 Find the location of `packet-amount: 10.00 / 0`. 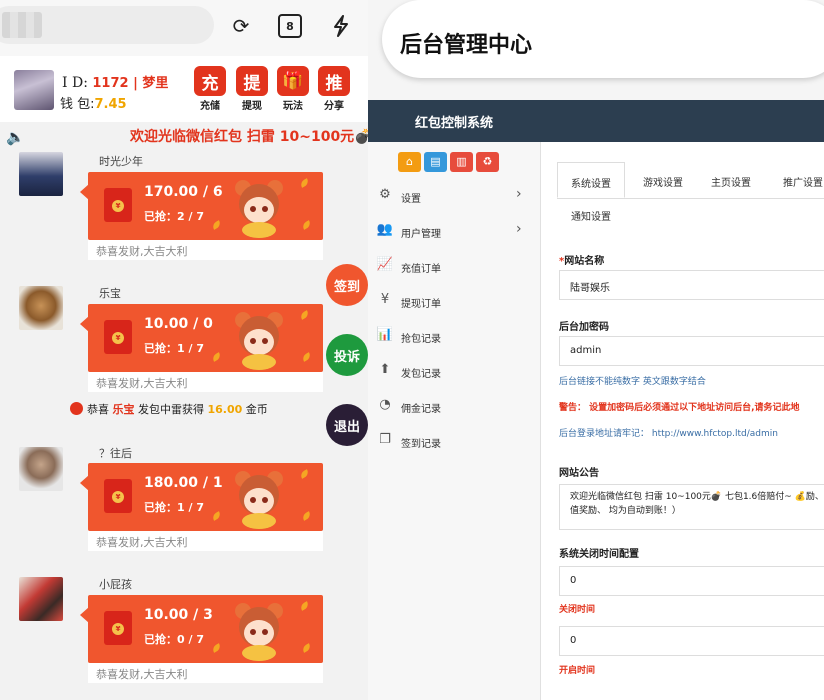

packet-amount: 10.00 / 0 is located at coordinates (178, 324).